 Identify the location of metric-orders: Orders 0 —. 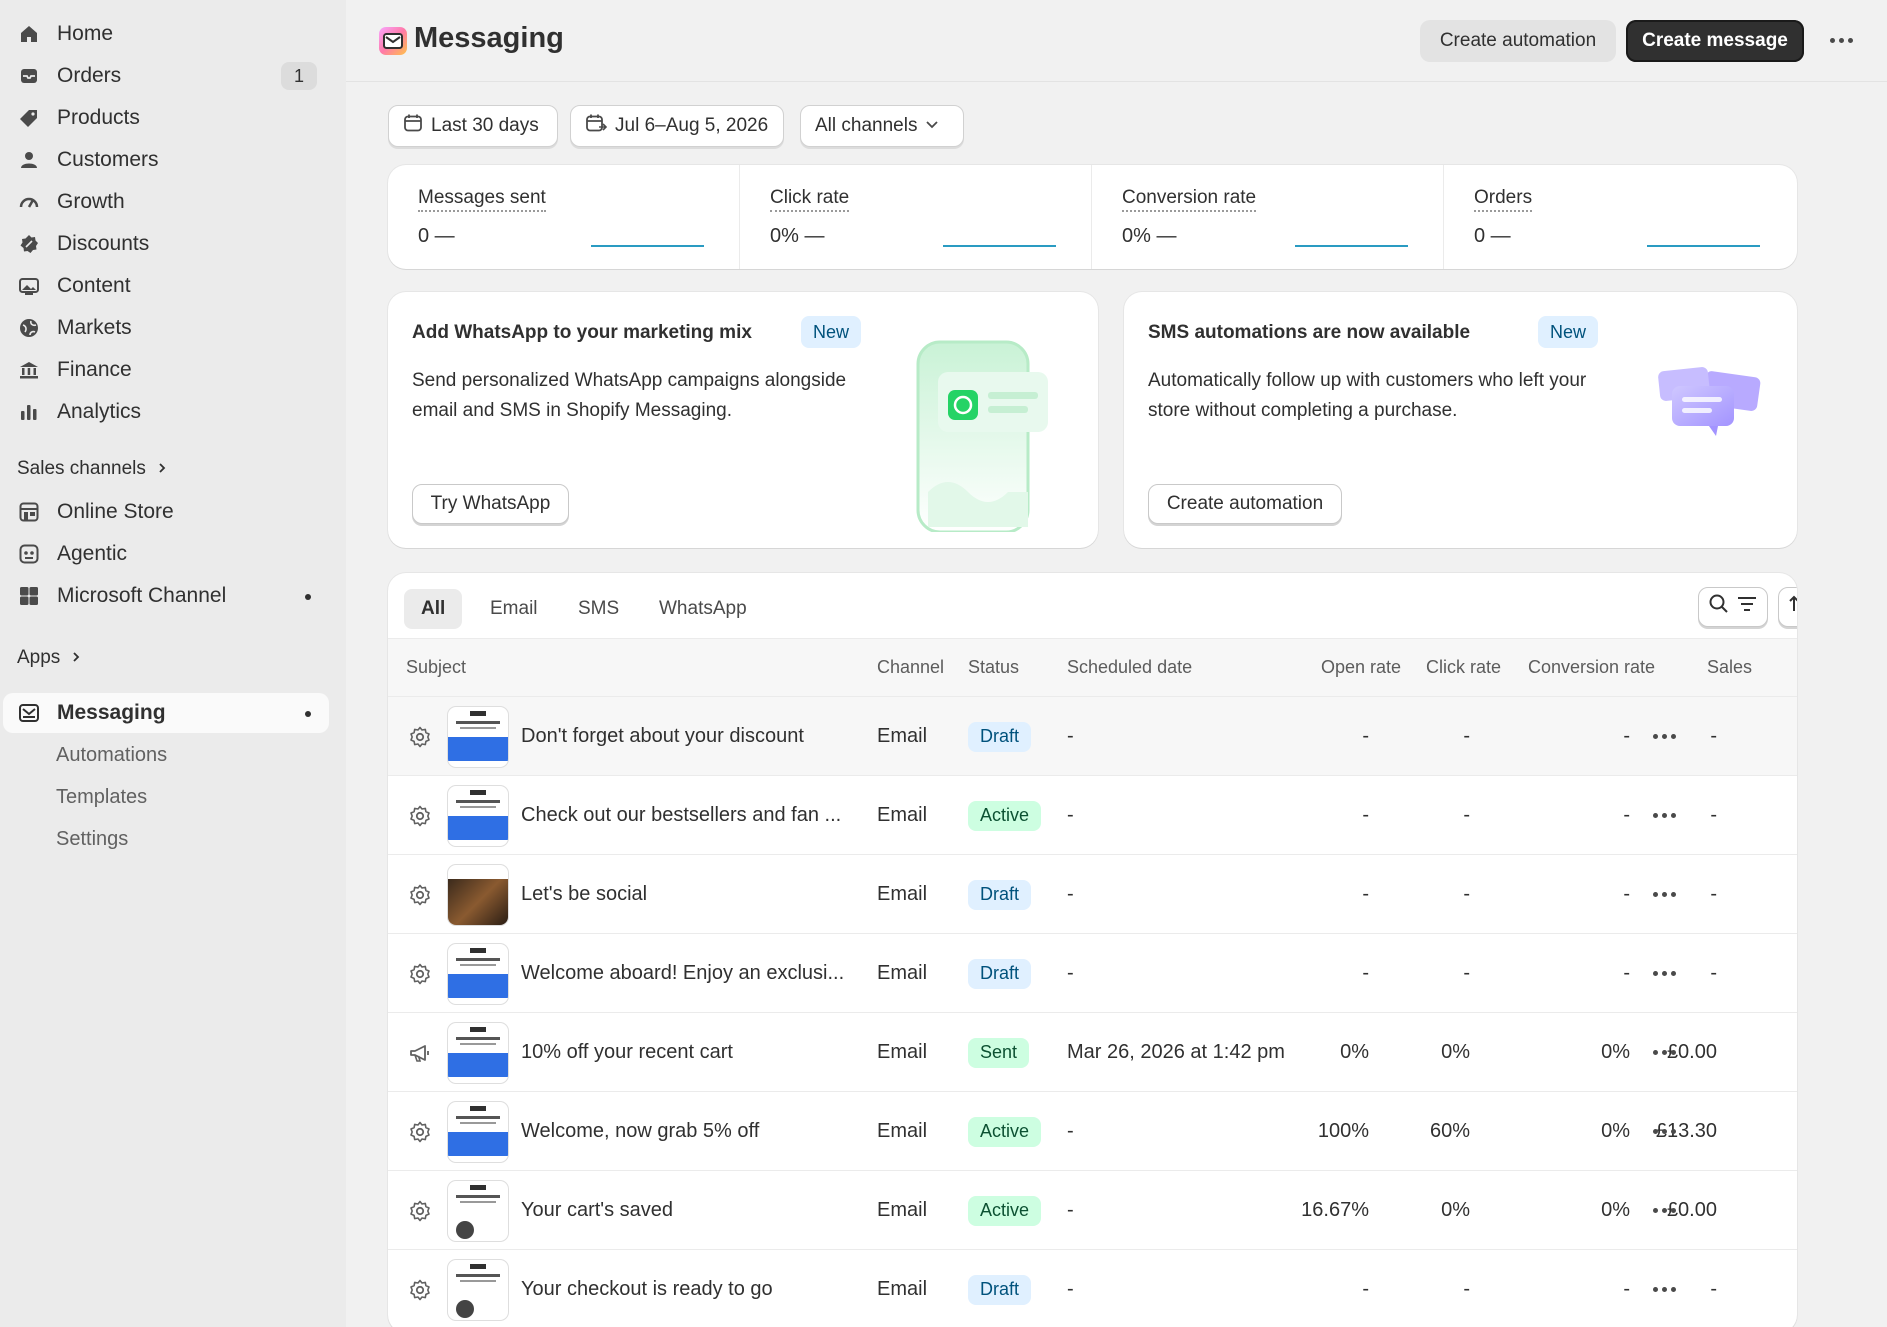
(1620, 217).